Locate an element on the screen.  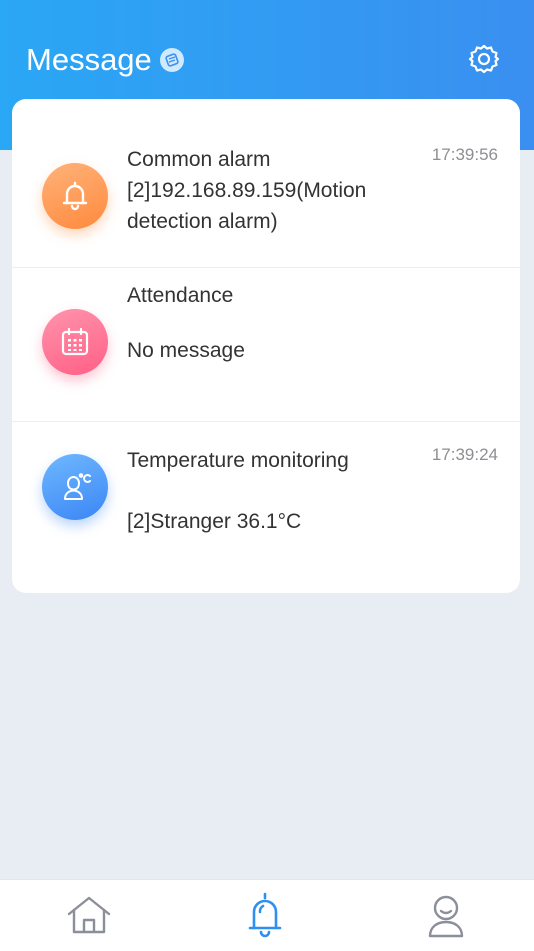
message-category: Common alarm is located at coordinates (199, 159).